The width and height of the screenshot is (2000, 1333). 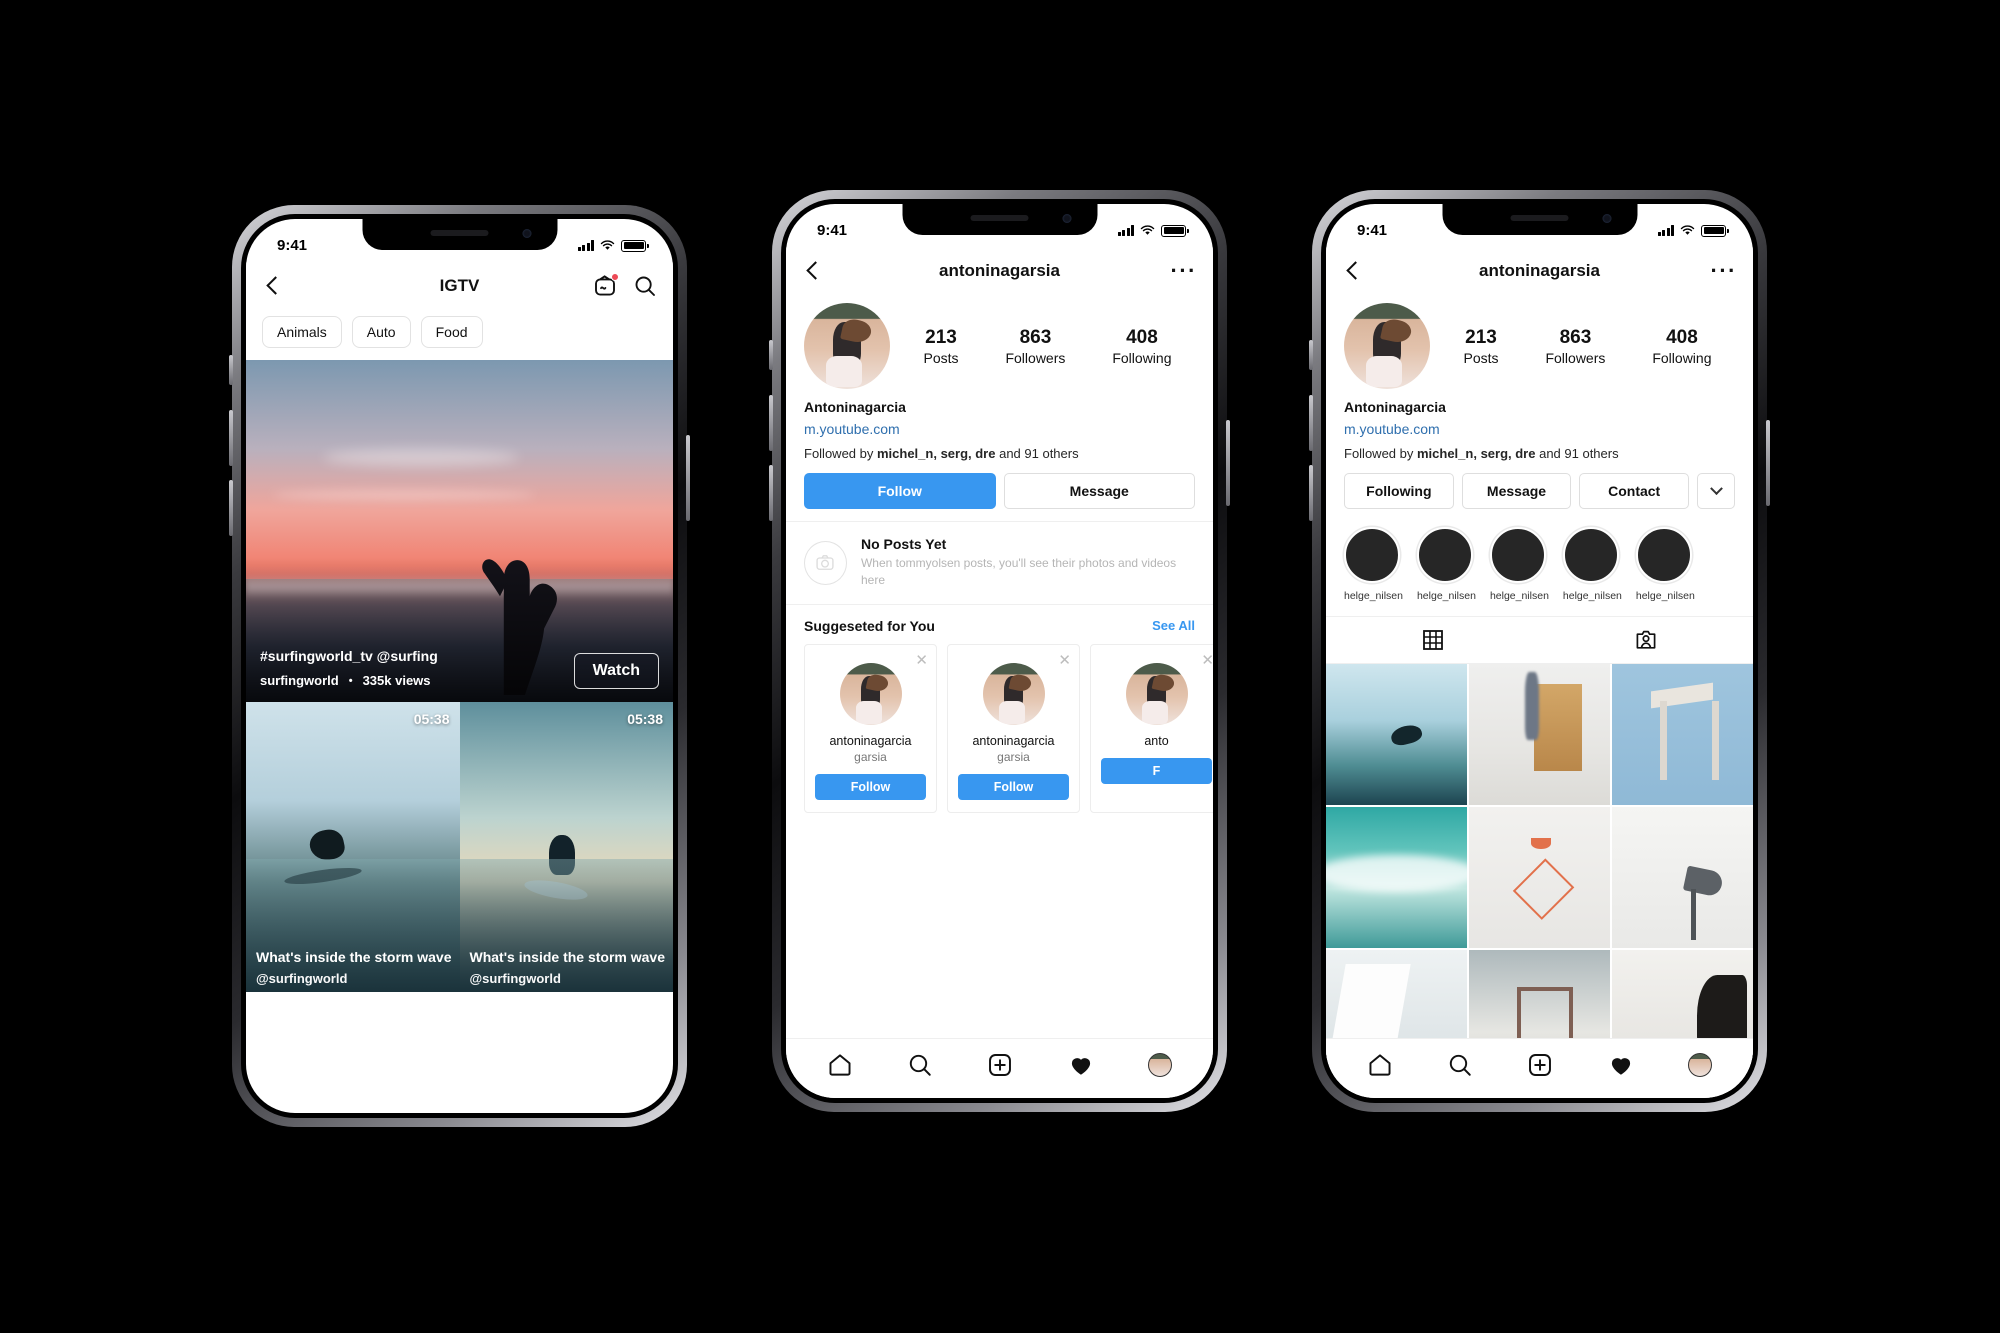 I want to click on pill-food: Food, so click(x=451, y=332).